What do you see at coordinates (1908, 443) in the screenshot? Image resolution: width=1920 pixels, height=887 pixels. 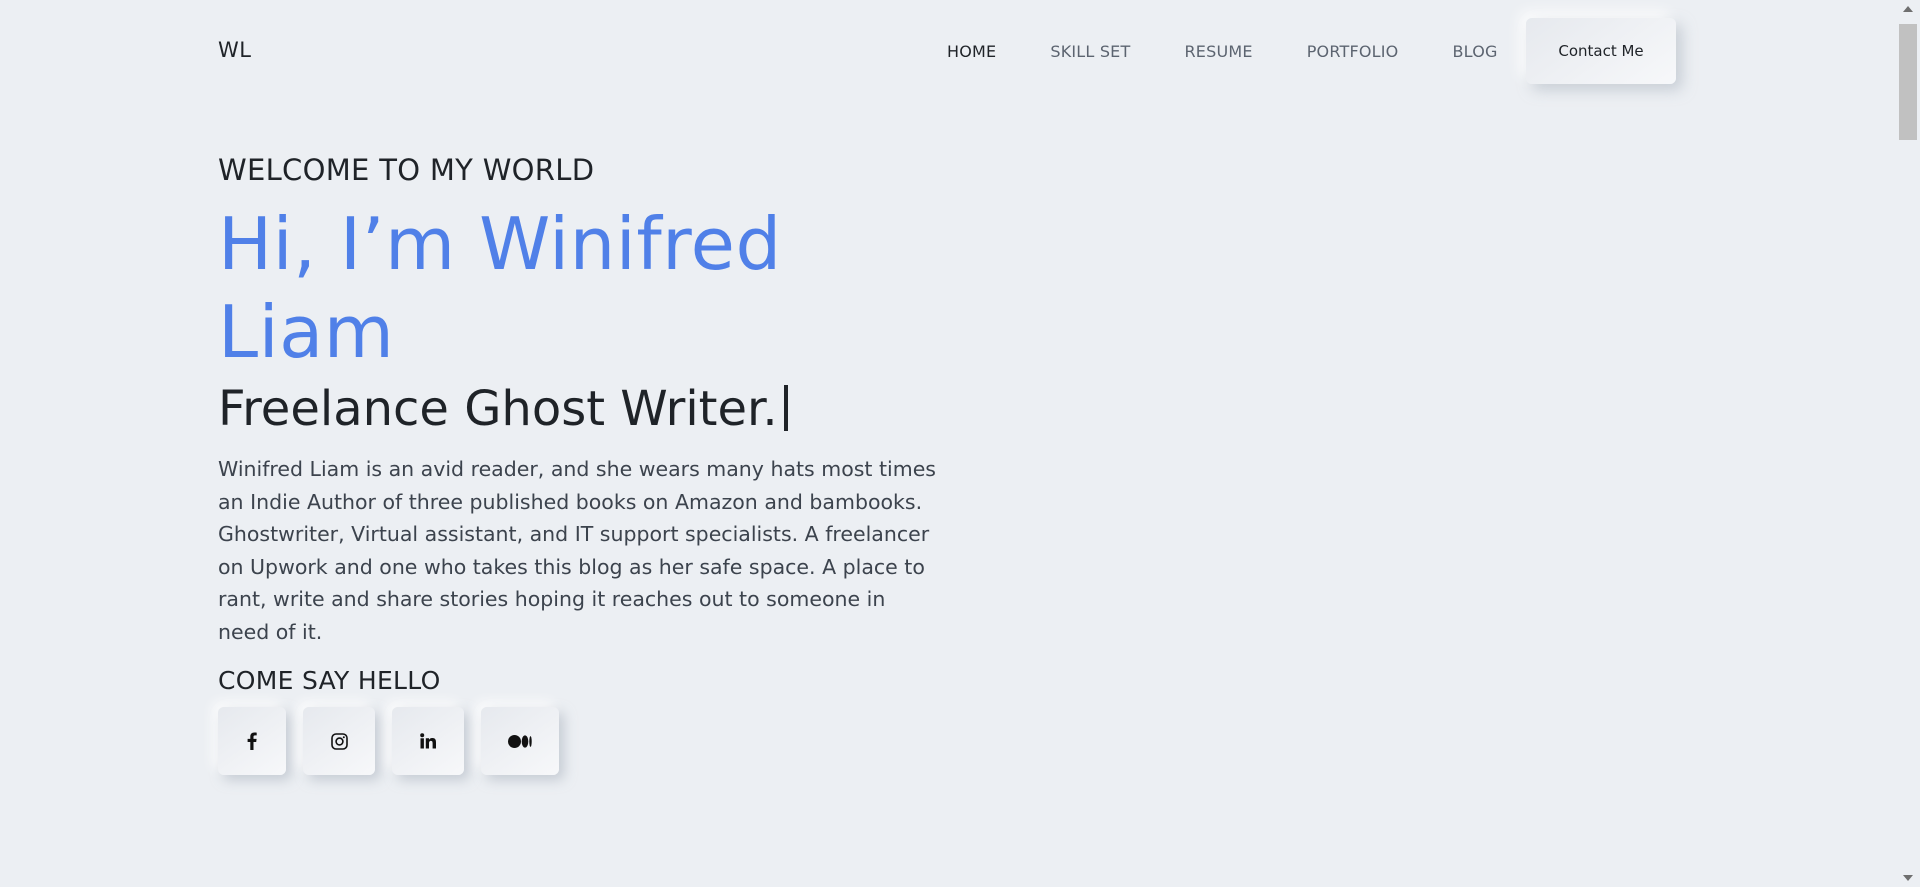 I see `vertical-scrollbar` at bounding box center [1908, 443].